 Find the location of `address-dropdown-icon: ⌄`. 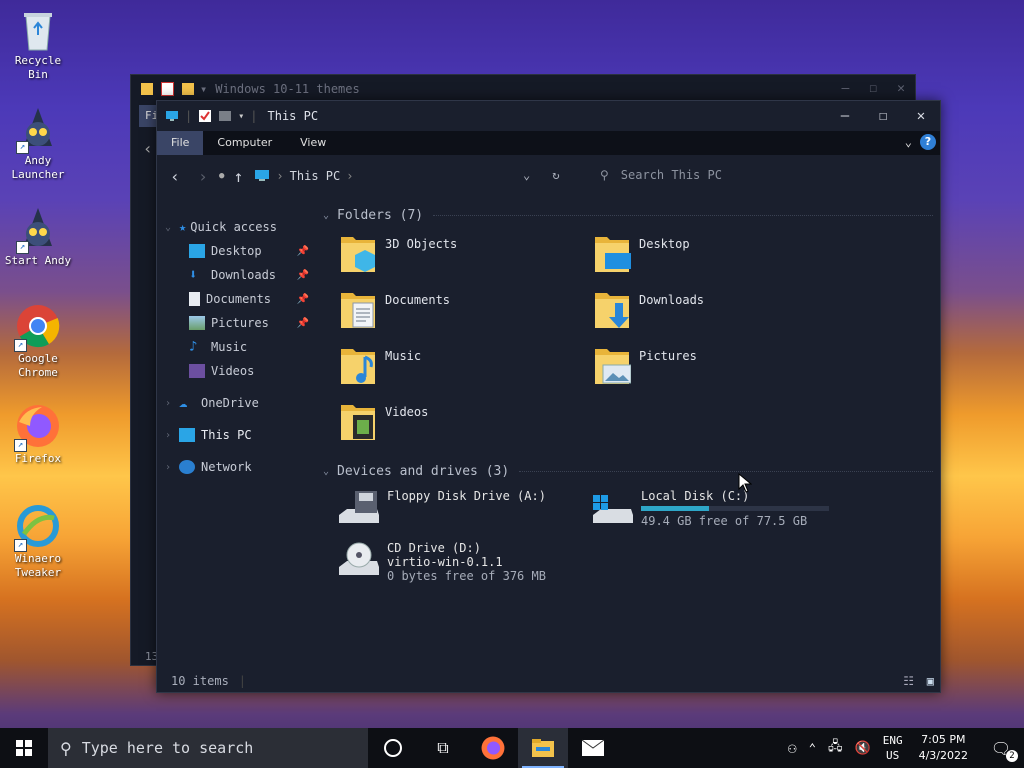

address-dropdown-icon: ⌄ is located at coordinates (526, 175).